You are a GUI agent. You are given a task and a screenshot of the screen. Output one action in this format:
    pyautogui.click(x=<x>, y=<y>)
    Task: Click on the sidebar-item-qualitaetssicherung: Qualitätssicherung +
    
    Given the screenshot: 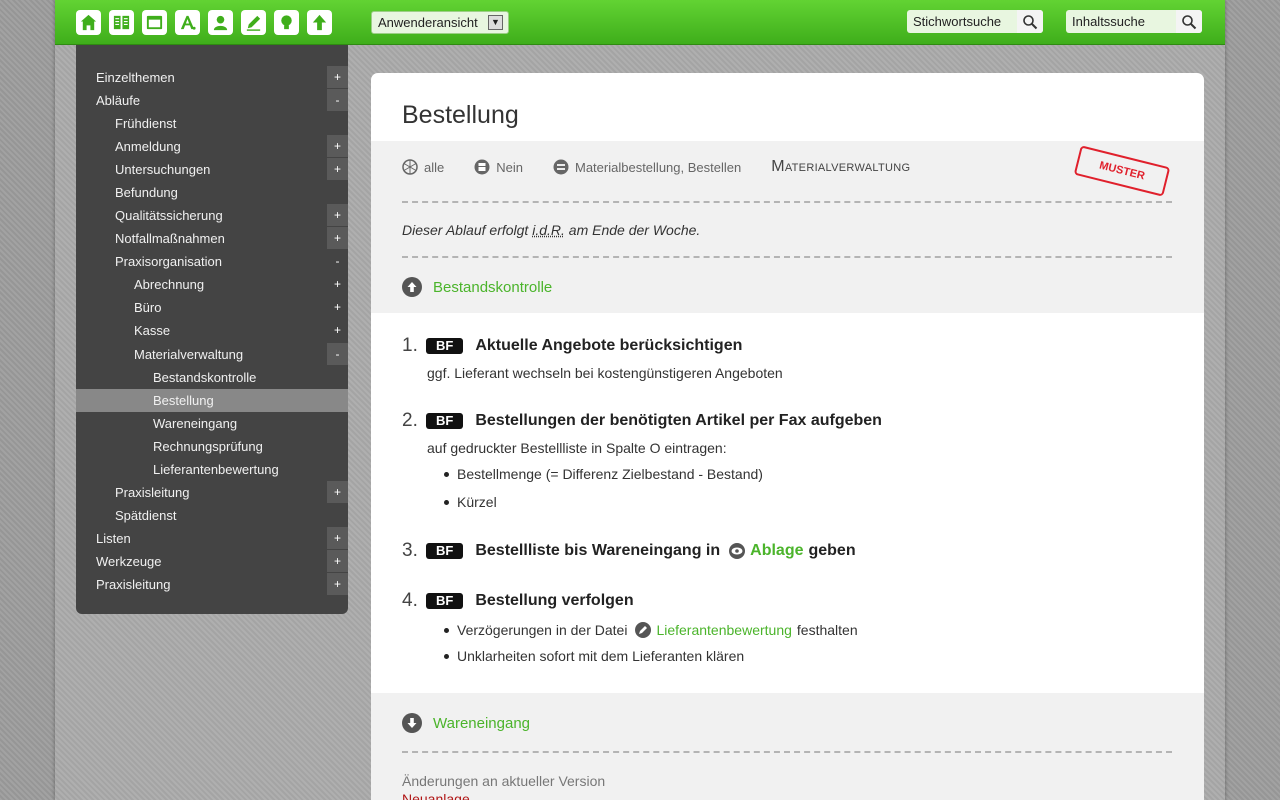 What is the action you would take?
    pyautogui.click(x=212, y=215)
    